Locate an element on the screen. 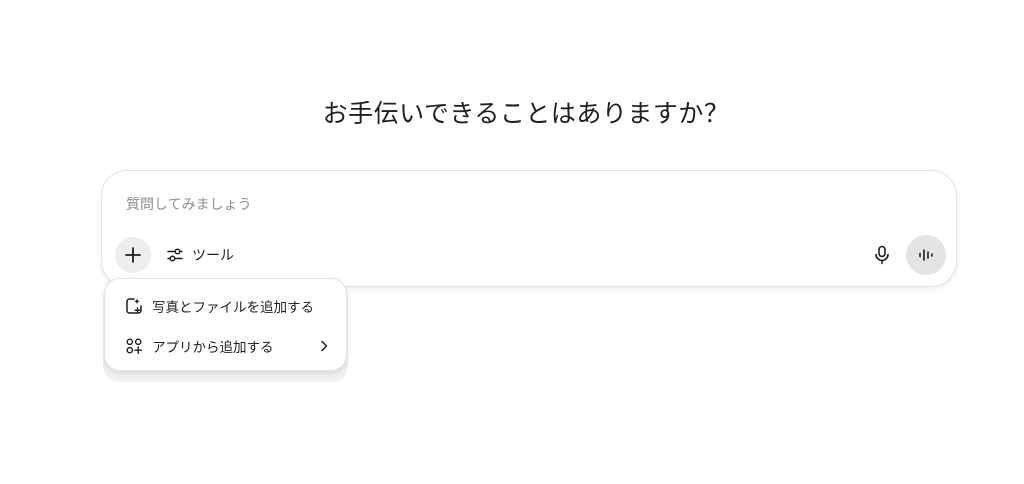 The width and height of the screenshot is (1024, 484). tools-label: ツール is located at coordinates (213, 256).